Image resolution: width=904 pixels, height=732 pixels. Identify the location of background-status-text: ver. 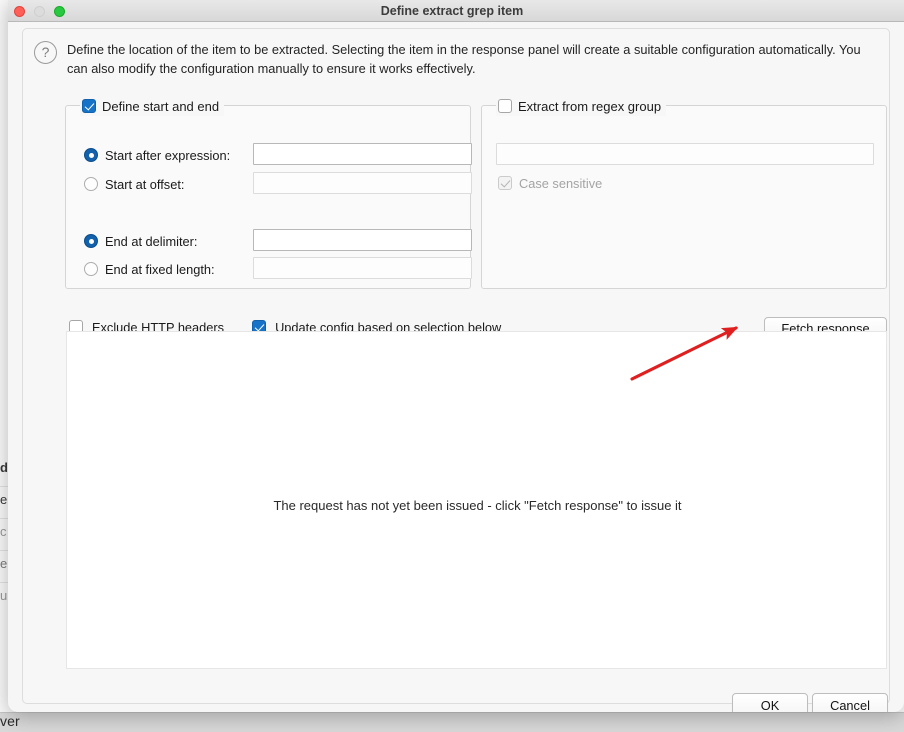
(10, 721).